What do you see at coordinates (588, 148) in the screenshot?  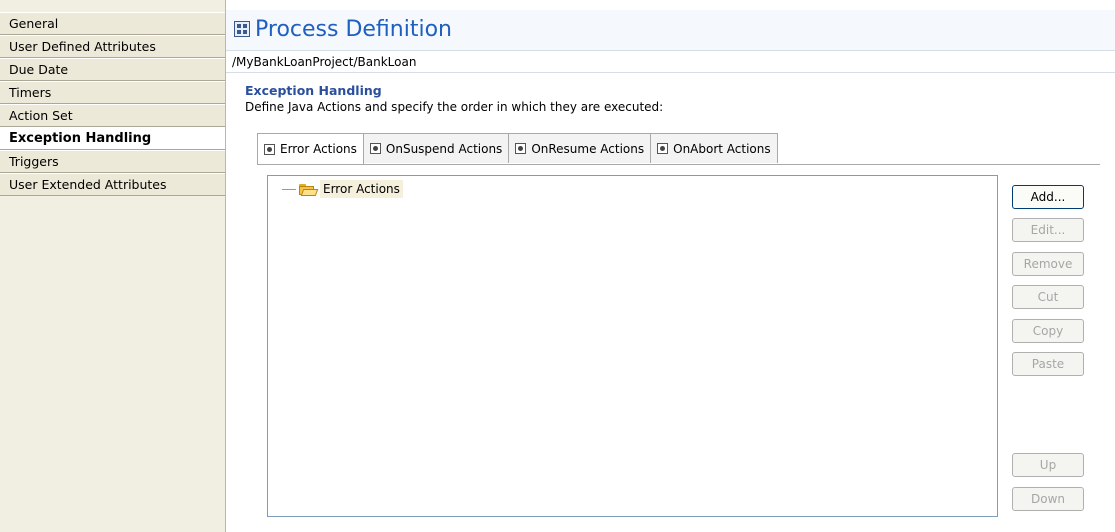 I see `tab-label: OnResume Actions` at bounding box center [588, 148].